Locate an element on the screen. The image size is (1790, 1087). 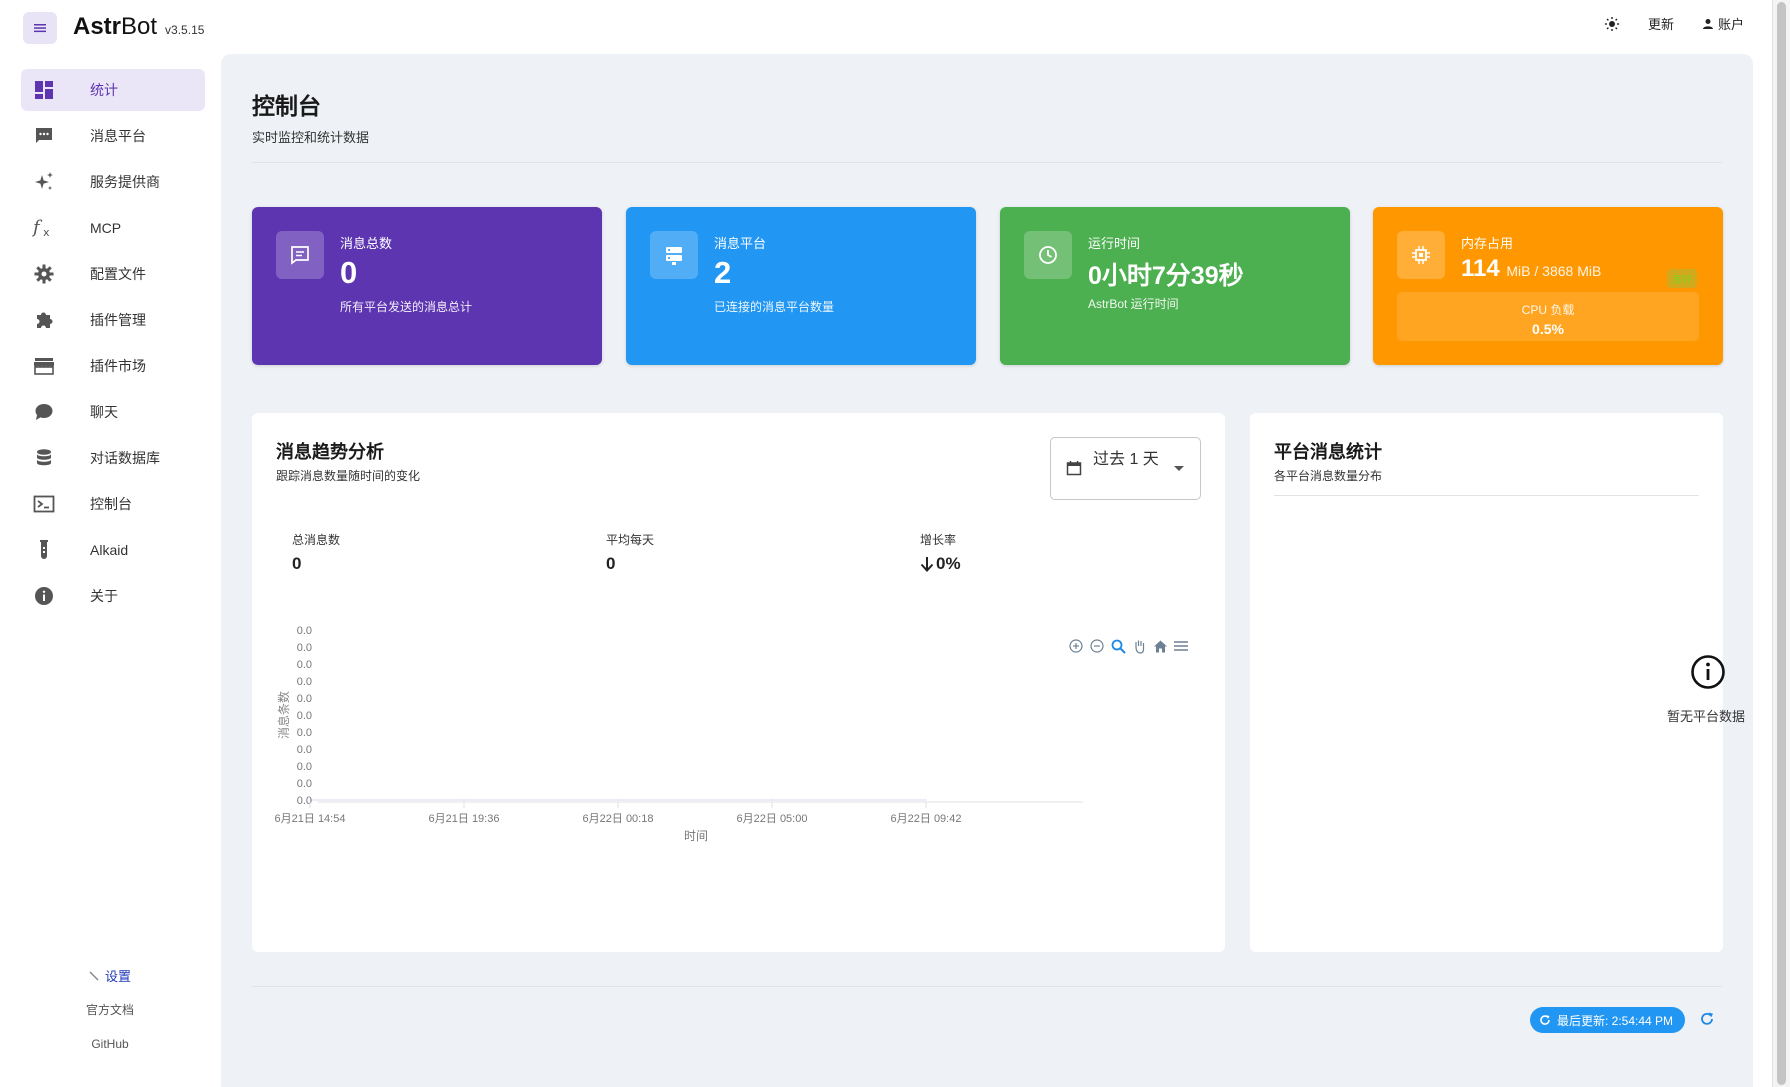
sidebar-item-chat: 聊天 is located at coordinates (113, 412).